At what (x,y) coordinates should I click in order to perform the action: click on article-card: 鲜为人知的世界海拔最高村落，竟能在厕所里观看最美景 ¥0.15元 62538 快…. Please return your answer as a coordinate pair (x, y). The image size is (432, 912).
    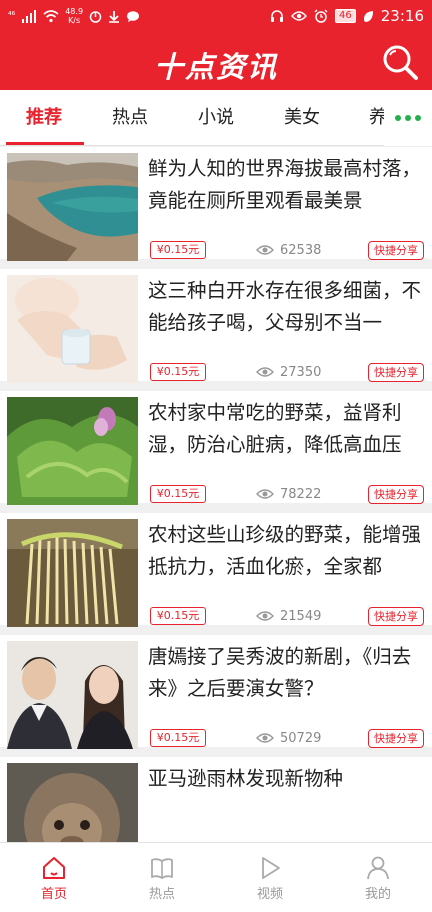
    Looking at the image, I should click on (216, 204).